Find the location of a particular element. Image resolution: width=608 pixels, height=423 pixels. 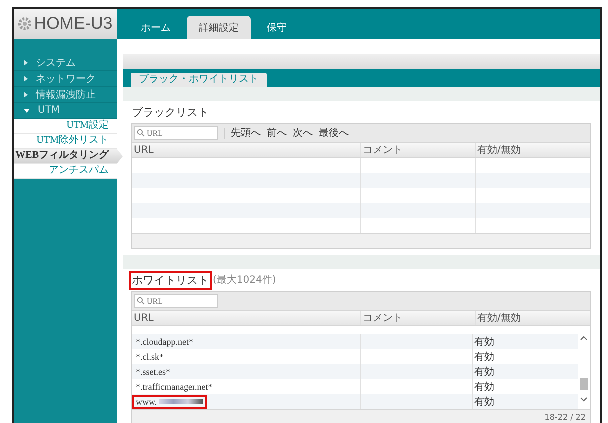

sidebar-subitem: UTM設定 is located at coordinates (65, 126).